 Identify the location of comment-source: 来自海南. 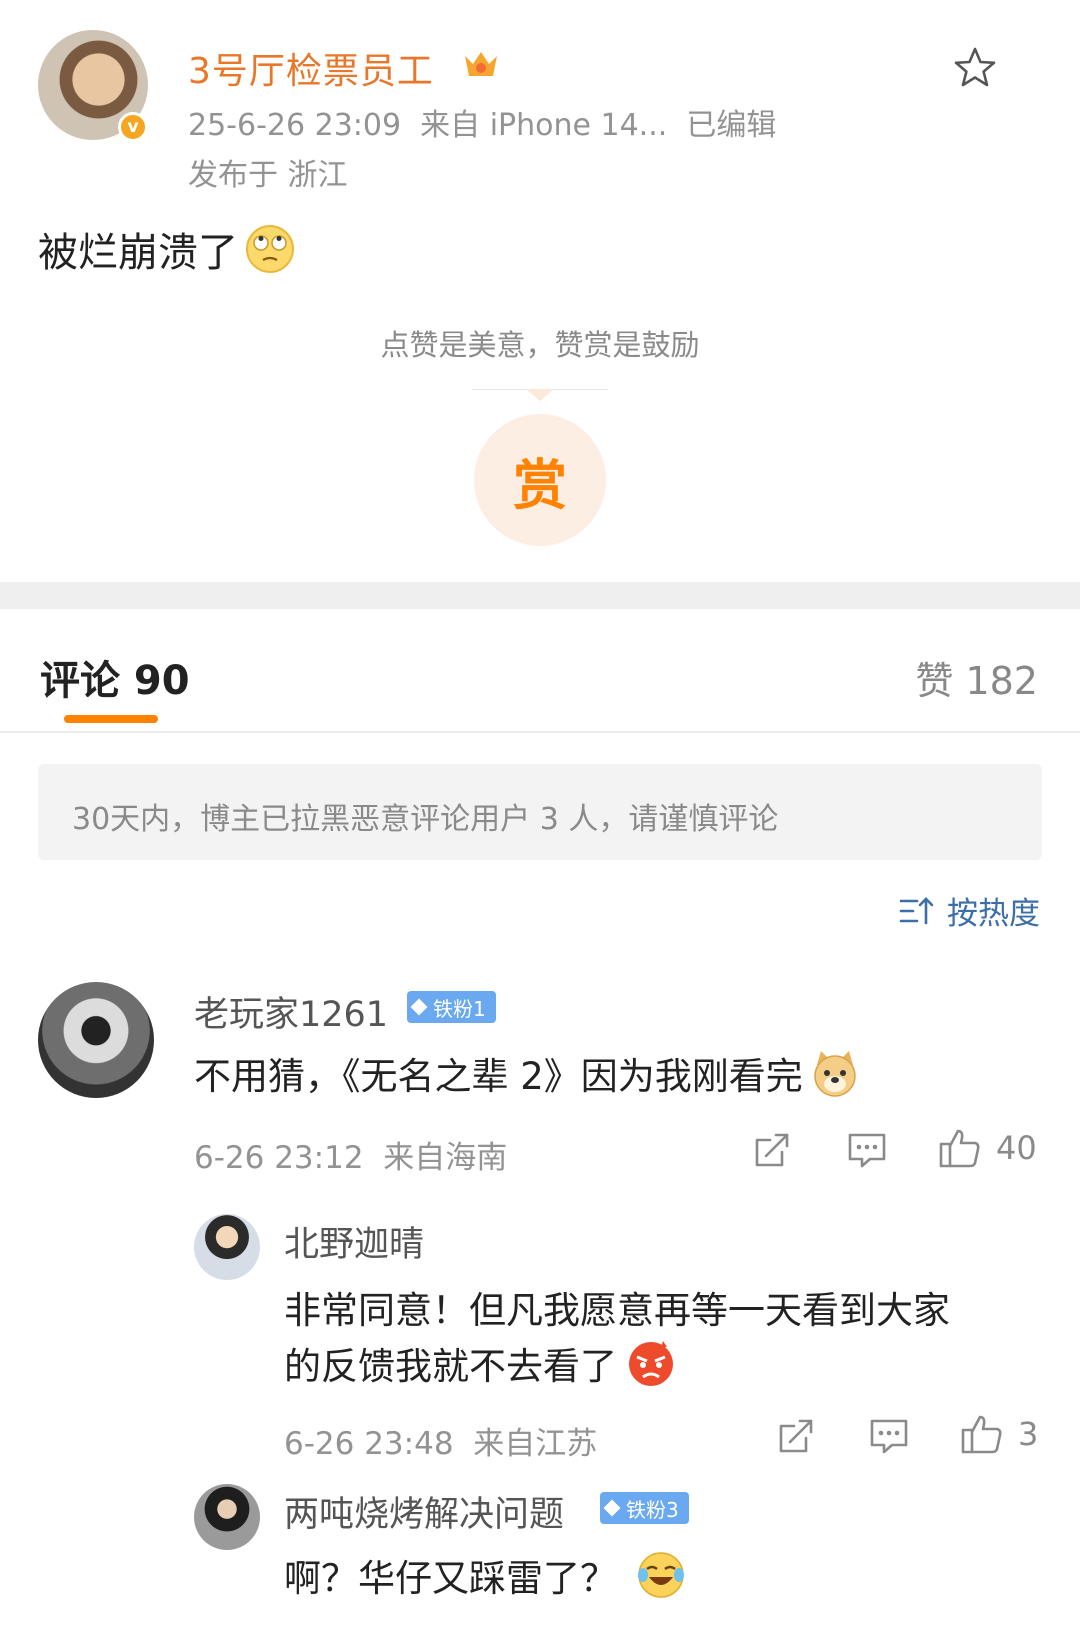
(445, 1158).